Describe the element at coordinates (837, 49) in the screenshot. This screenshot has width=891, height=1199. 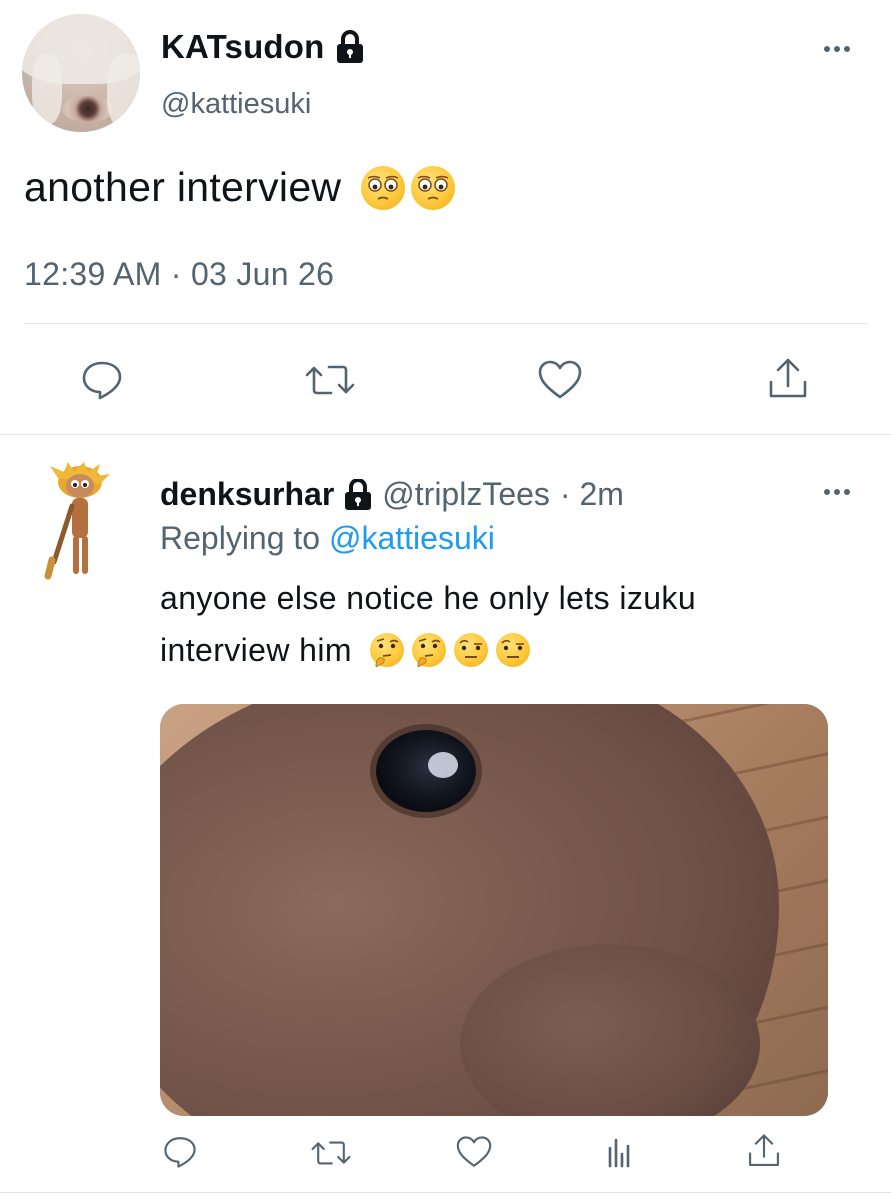
I see `more-options-icon` at that location.